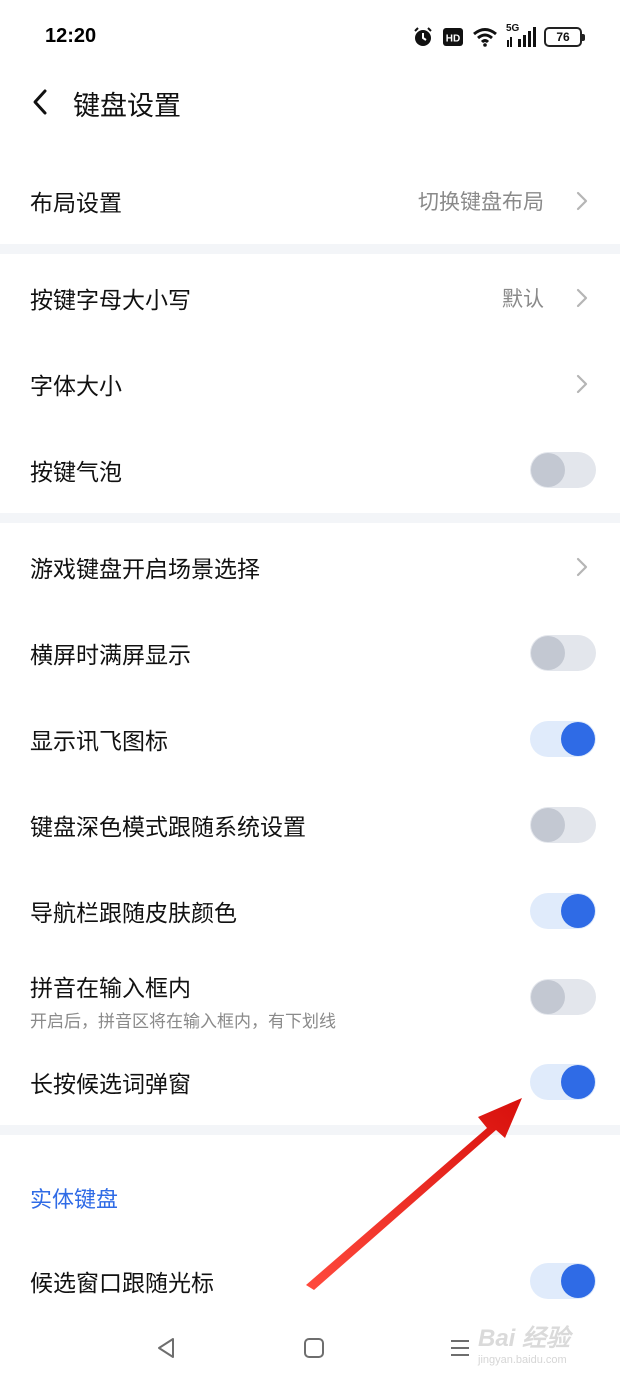 The image size is (620, 1386). What do you see at coordinates (145, 570) in the screenshot?
I see `setting-label: 游戏键盘开启场景选择` at bounding box center [145, 570].